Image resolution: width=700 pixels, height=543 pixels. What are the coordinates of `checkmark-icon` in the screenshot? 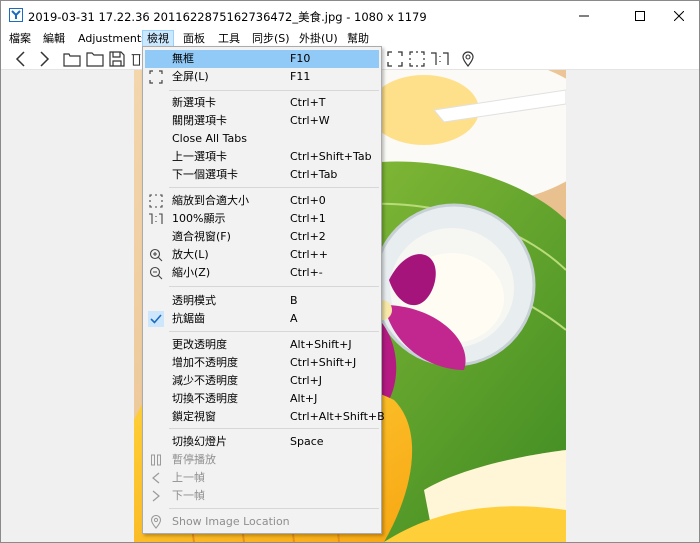 It's located at (156, 319).